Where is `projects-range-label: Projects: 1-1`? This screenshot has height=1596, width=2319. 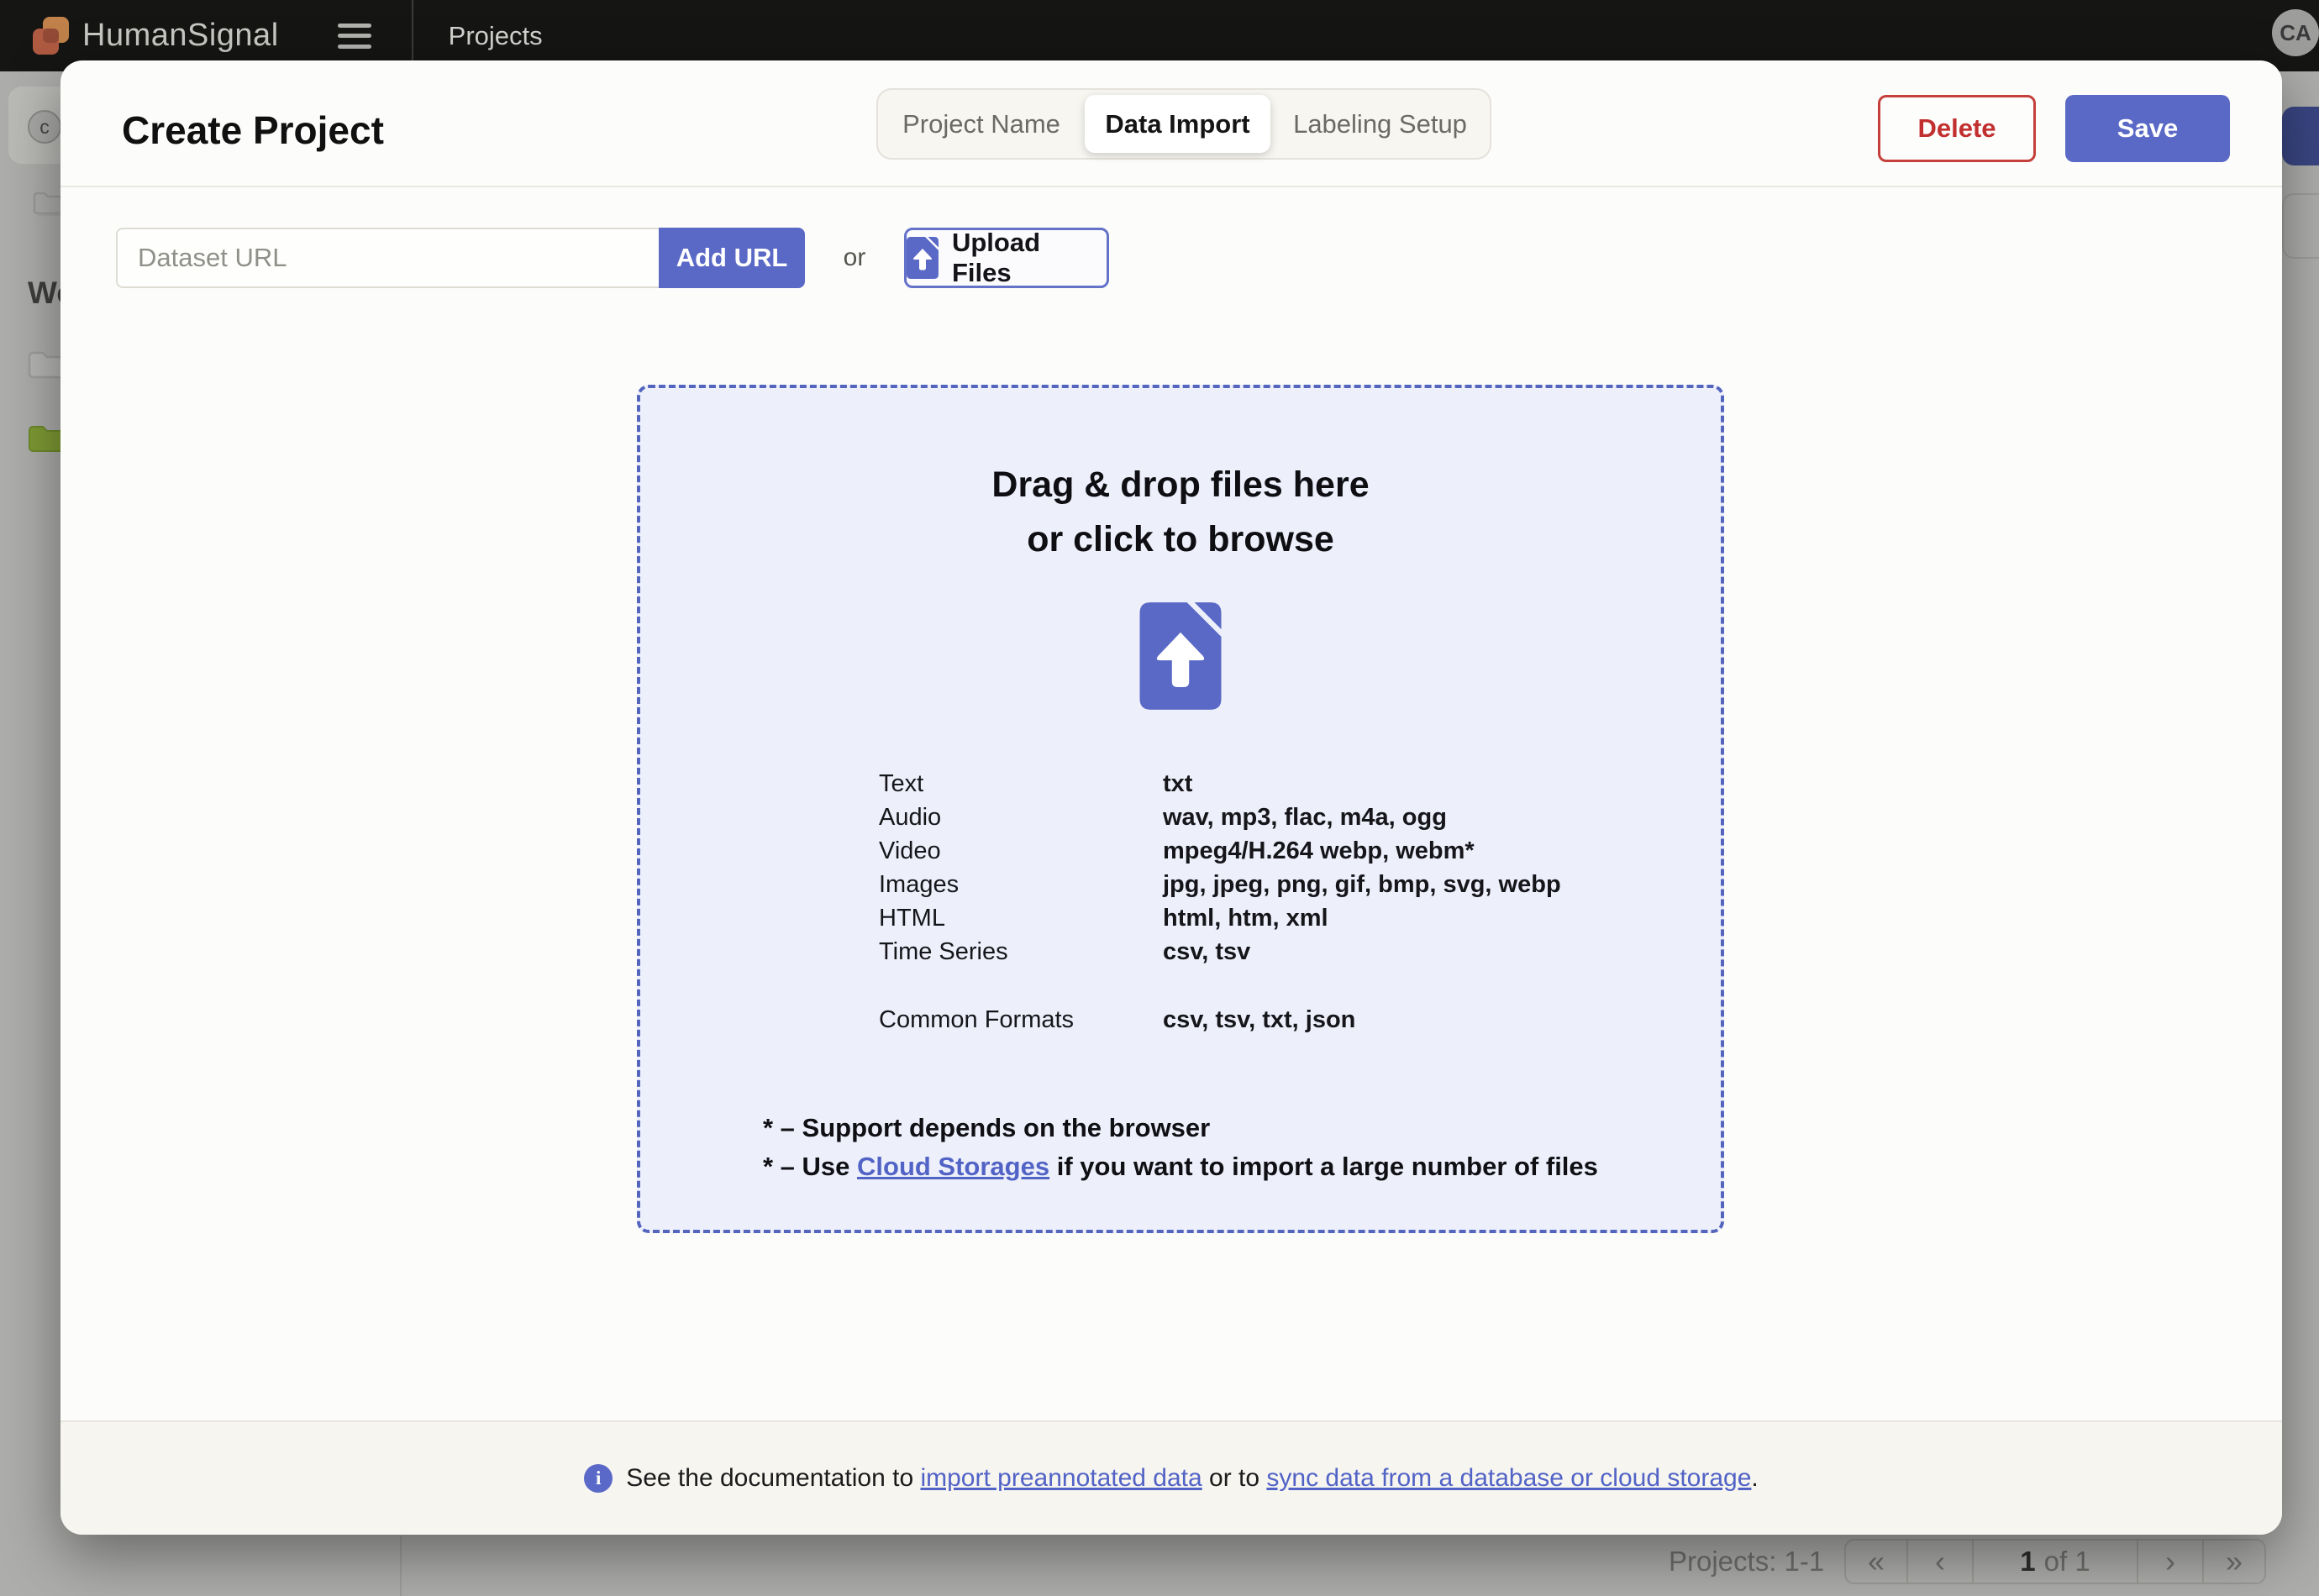 projects-range-label: Projects: 1-1 is located at coordinates (1747, 1561).